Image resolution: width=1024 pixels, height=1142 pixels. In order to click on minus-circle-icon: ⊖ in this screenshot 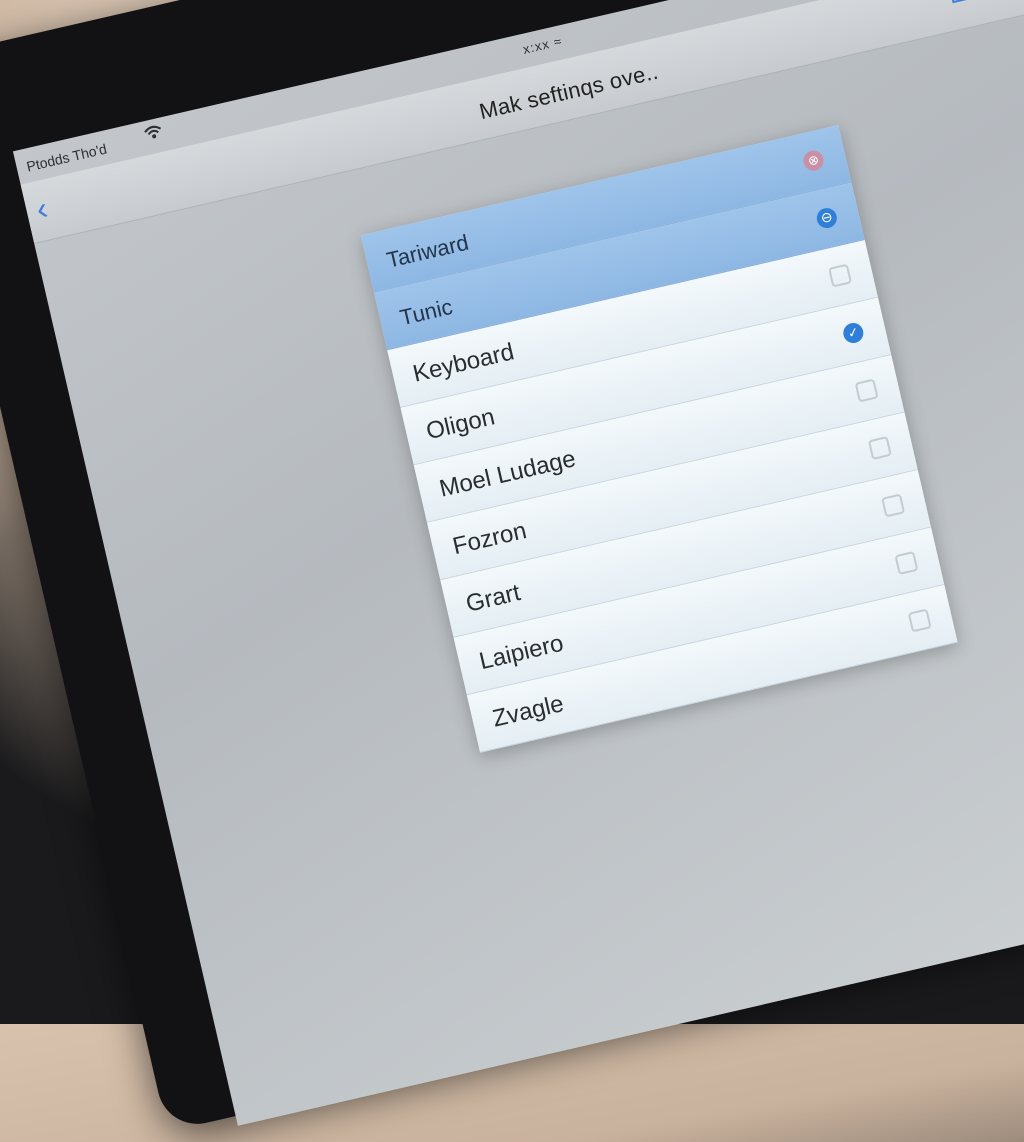, I will do `click(826, 218)`.